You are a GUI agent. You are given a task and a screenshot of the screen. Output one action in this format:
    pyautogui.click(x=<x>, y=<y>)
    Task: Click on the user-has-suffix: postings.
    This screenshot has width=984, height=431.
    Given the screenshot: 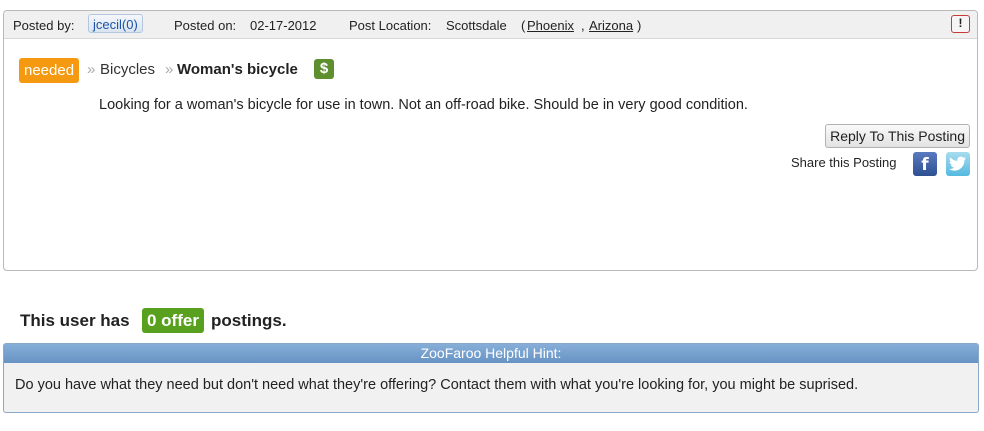 What is the action you would take?
    pyautogui.click(x=249, y=320)
    